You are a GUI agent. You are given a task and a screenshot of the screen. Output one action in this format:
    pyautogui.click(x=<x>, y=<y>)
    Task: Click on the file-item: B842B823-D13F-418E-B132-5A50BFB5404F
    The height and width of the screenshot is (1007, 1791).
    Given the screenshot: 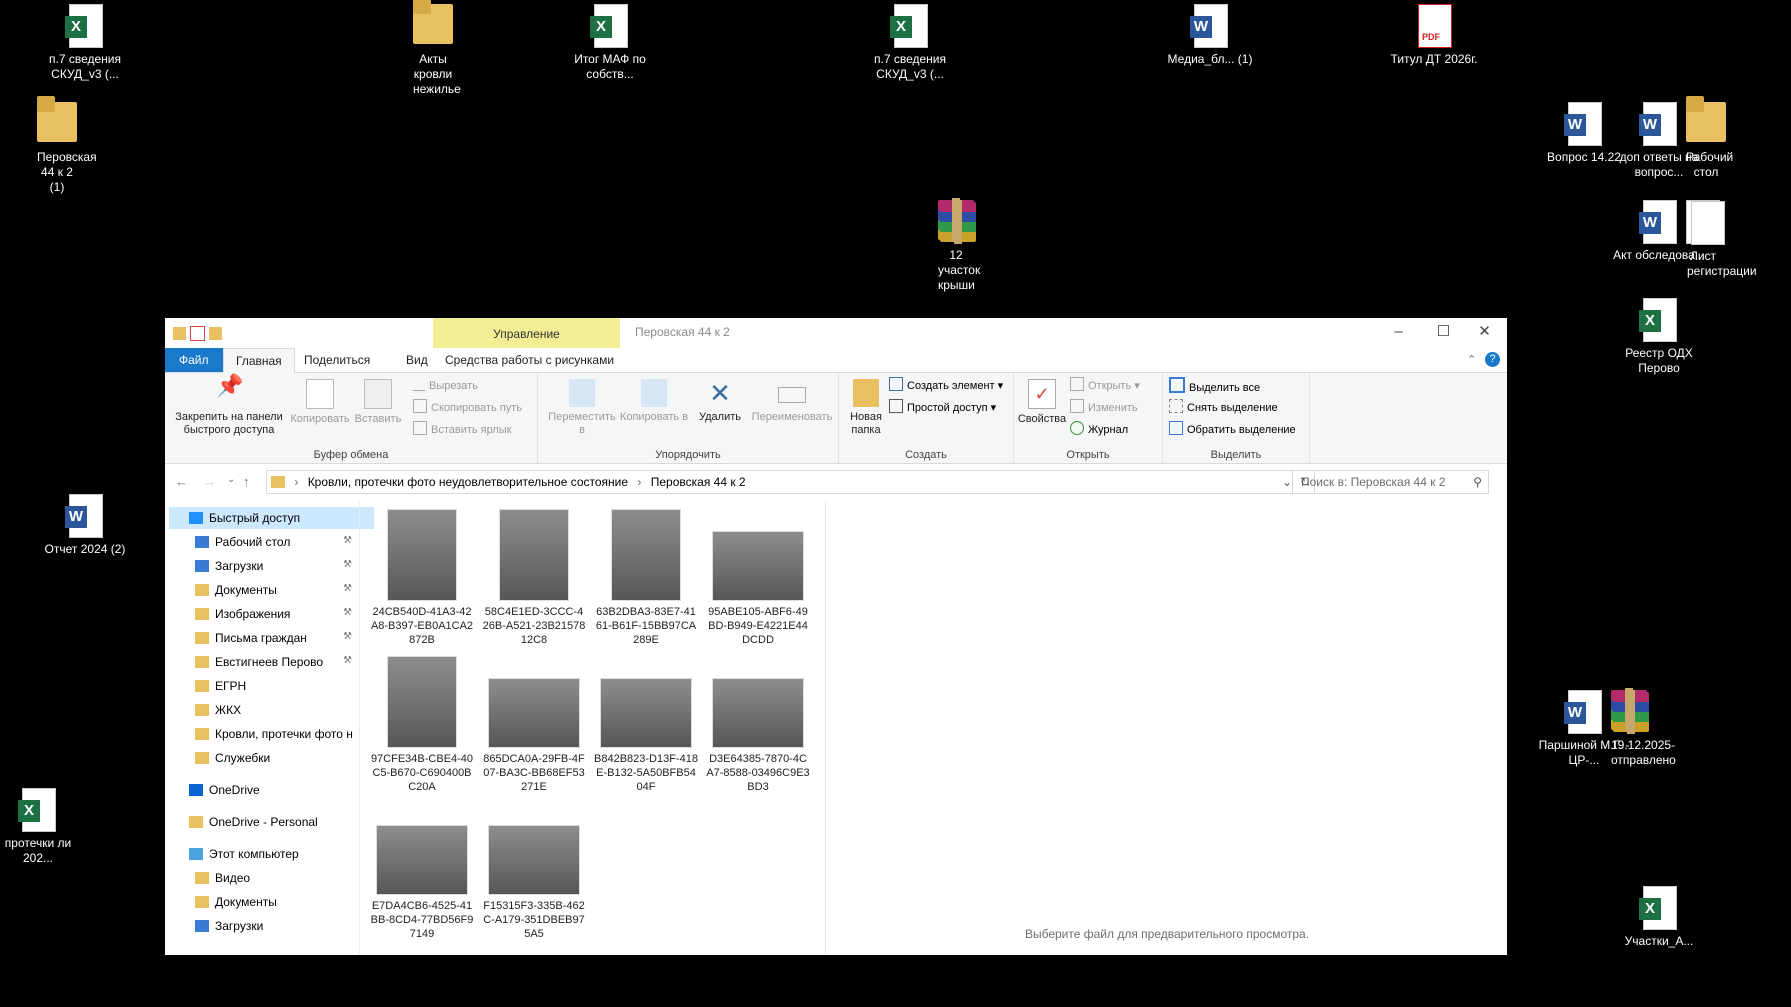 What is the action you would take?
    pyautogui.click(x=646, y=725)
    